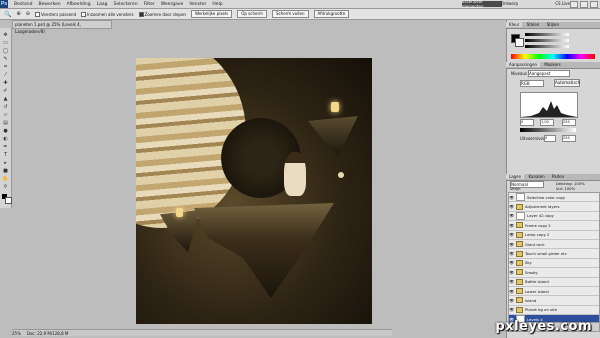  I want to click on healing-tool-icon: ✚, so click(5, 83).